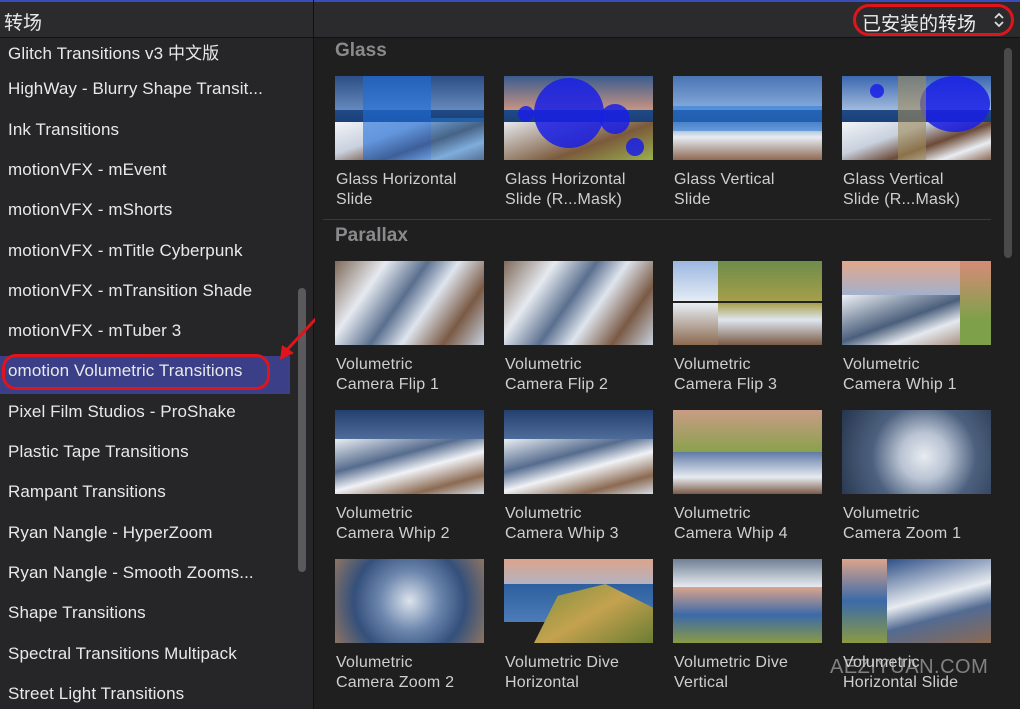 This screenshot has width=1020, height=709. Describe the element at coordinates (110, 532) in the screenshot. I see `sidebar-item-label: Ryan Nangle - HyperZoom` at that location.